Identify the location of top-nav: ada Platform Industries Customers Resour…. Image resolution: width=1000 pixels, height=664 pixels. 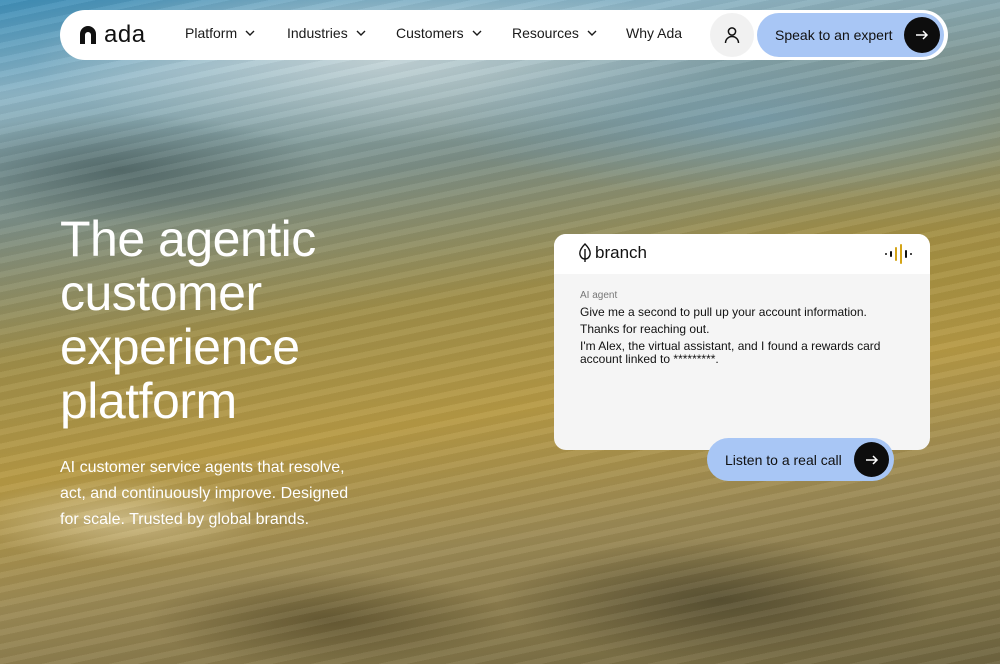
(504, 35).